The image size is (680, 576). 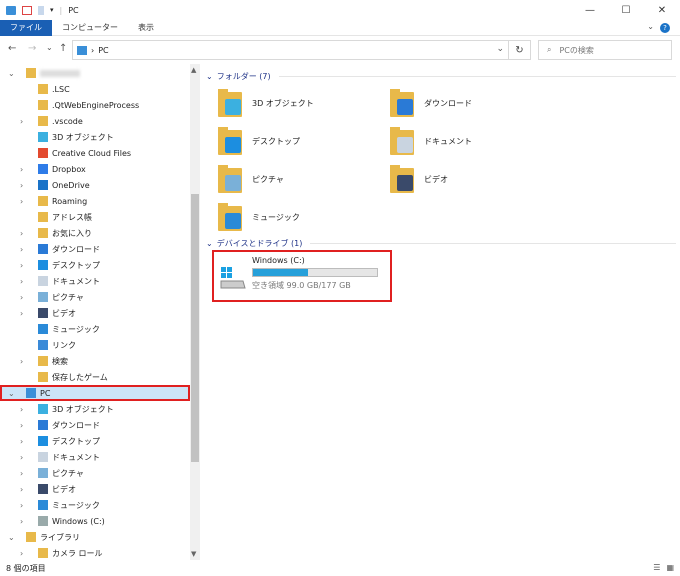 I want to click on folder-label: ドキュメント, so click(x=448, y=141).